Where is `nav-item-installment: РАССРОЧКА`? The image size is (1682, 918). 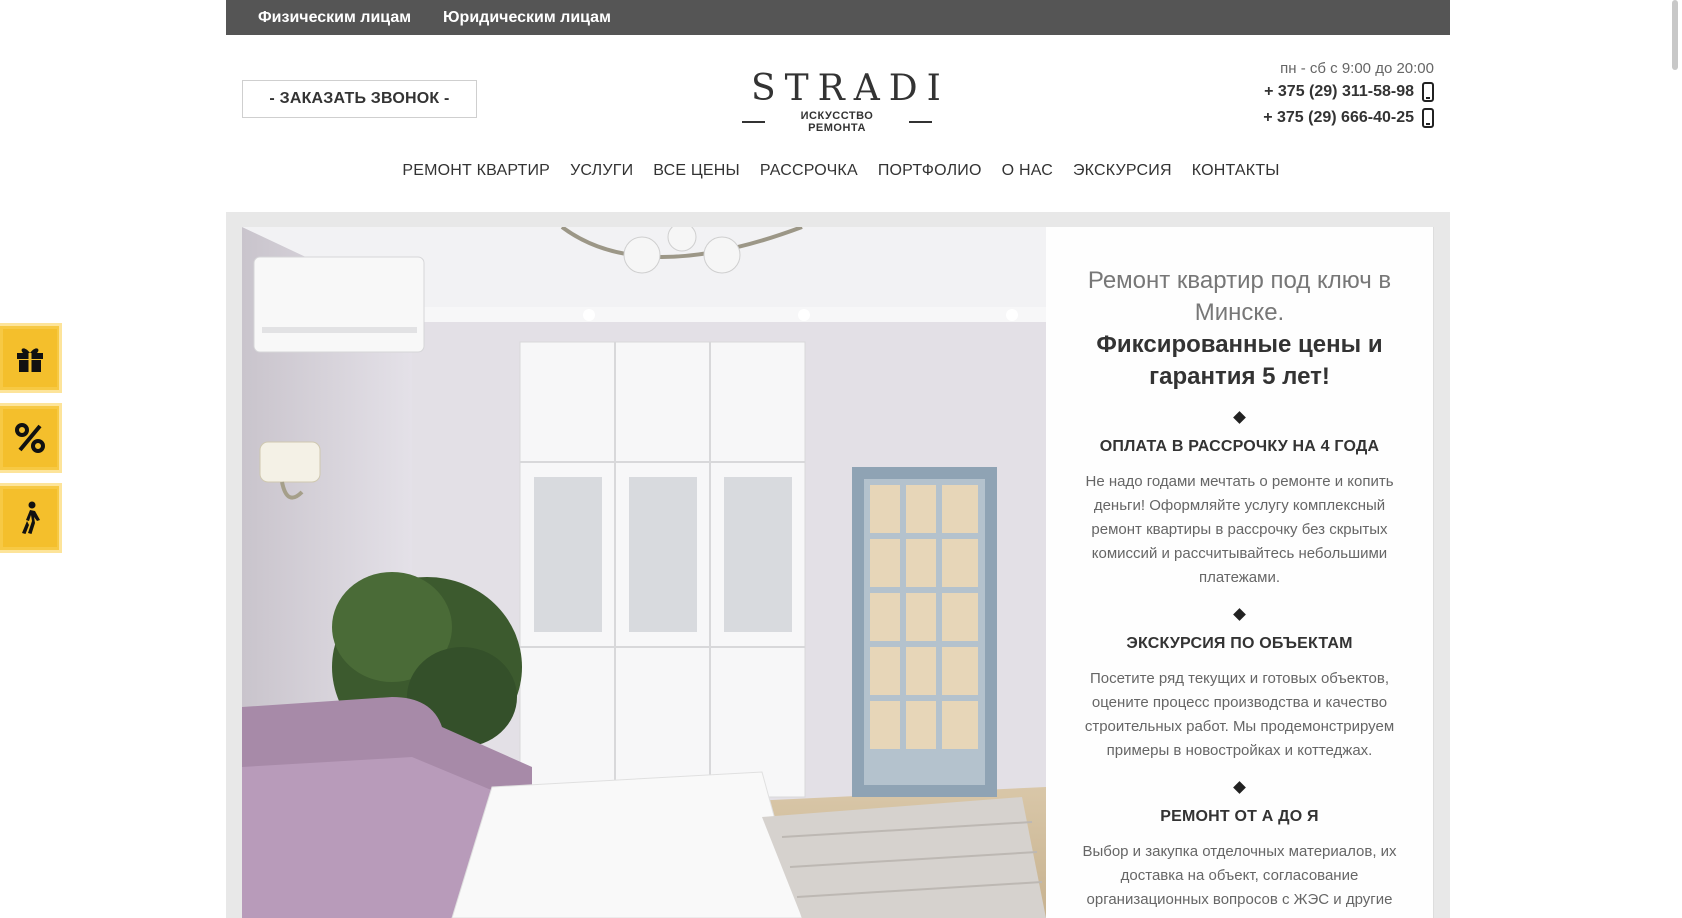
nav-item-installment: РАССРОЧКА is located at coordinates (809, 171).